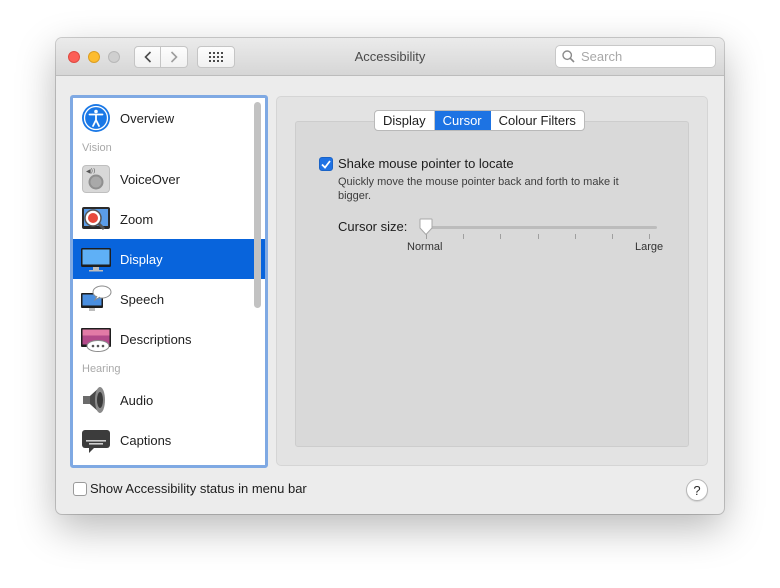 The image size is (780, 588). Describe the element at coordinates (94, 400) in the screenshot. I see `speaker-icon` at that location.